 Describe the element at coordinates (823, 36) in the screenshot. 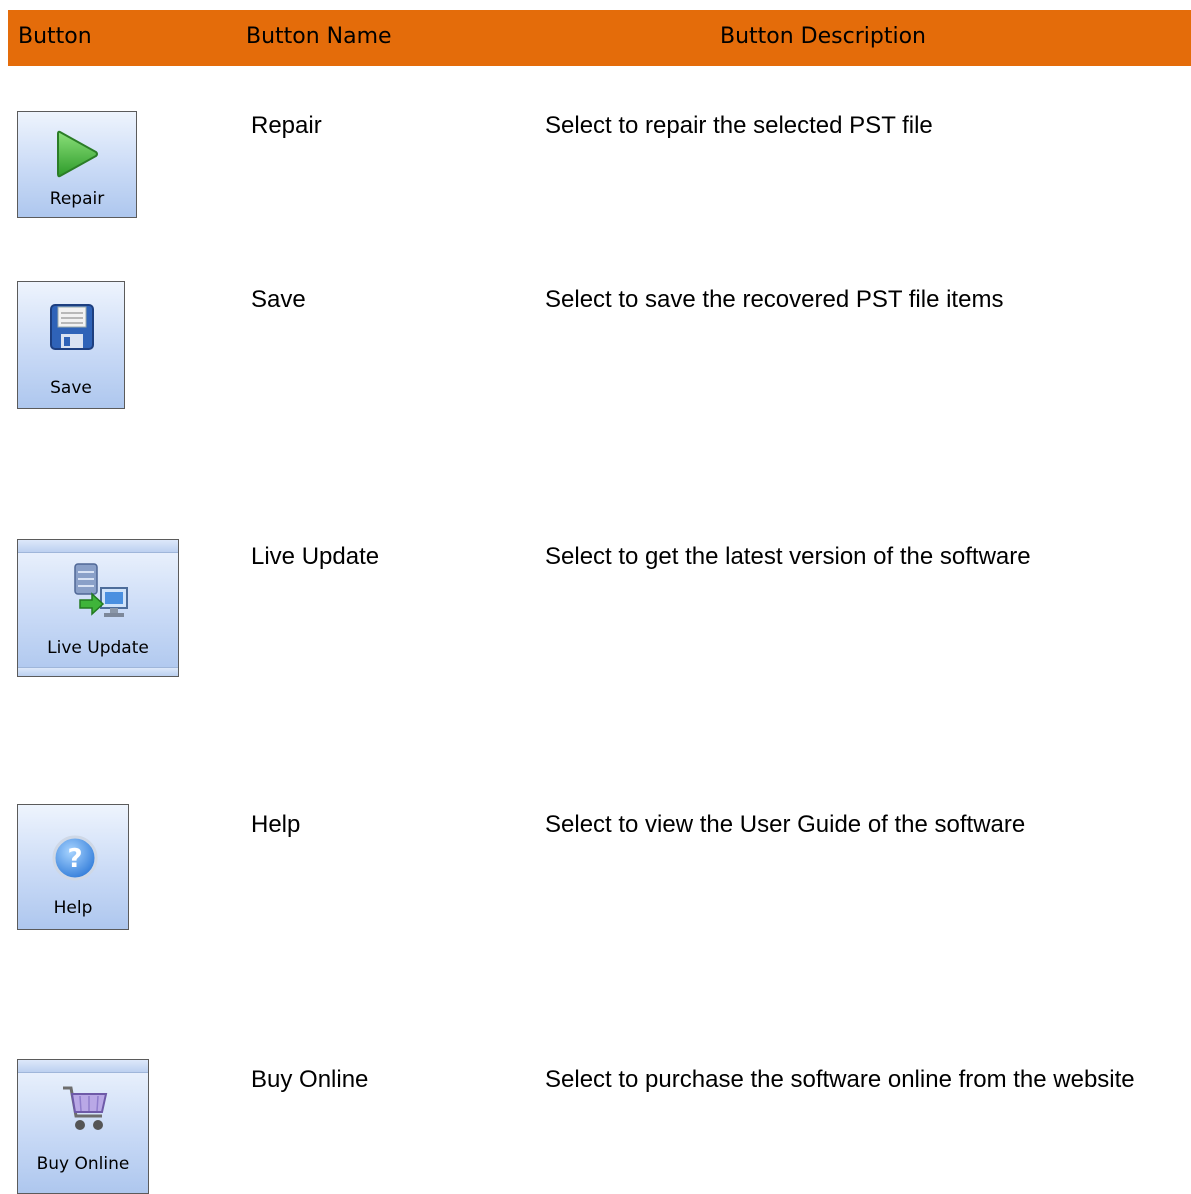

I see `header-description-column: Button Description` at that location.